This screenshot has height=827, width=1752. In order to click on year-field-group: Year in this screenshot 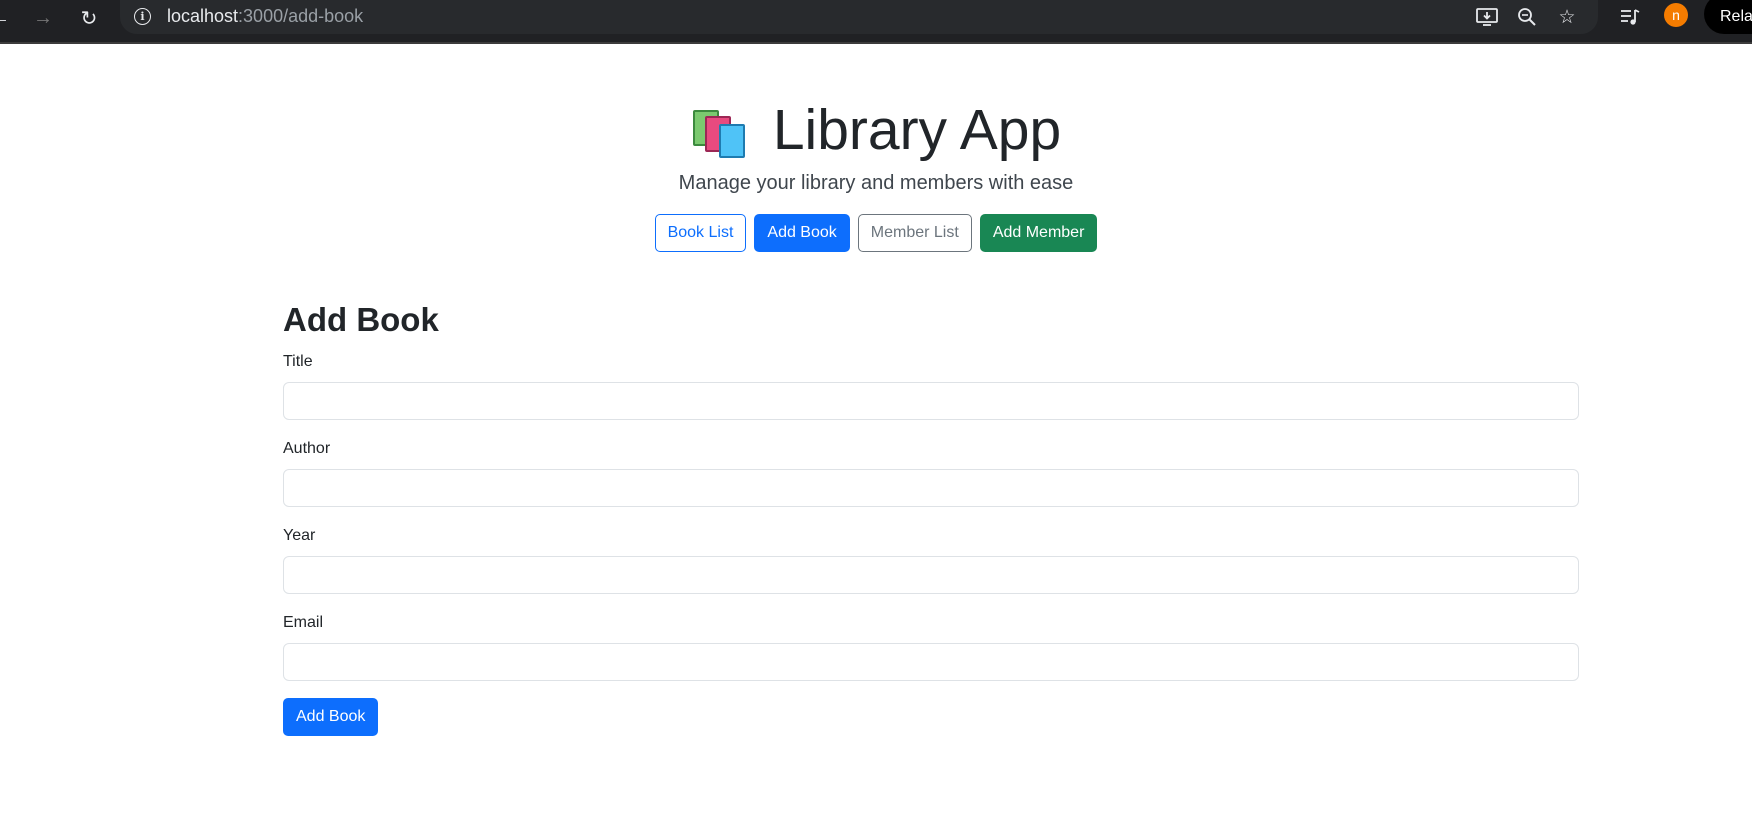, I will do `click(931, 559)`.